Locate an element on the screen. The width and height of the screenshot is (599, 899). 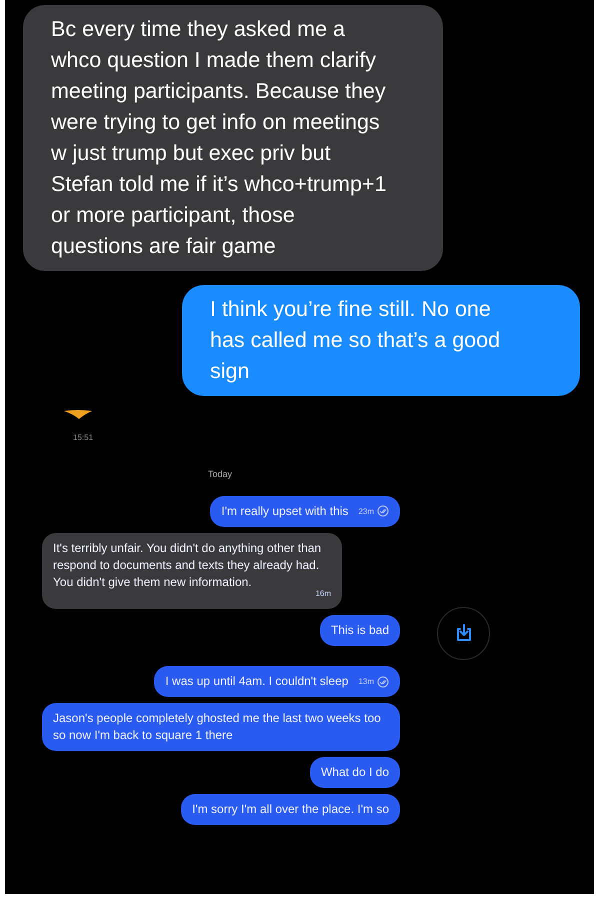
message-bubble: What do I do is located at coordinates (355, 772).